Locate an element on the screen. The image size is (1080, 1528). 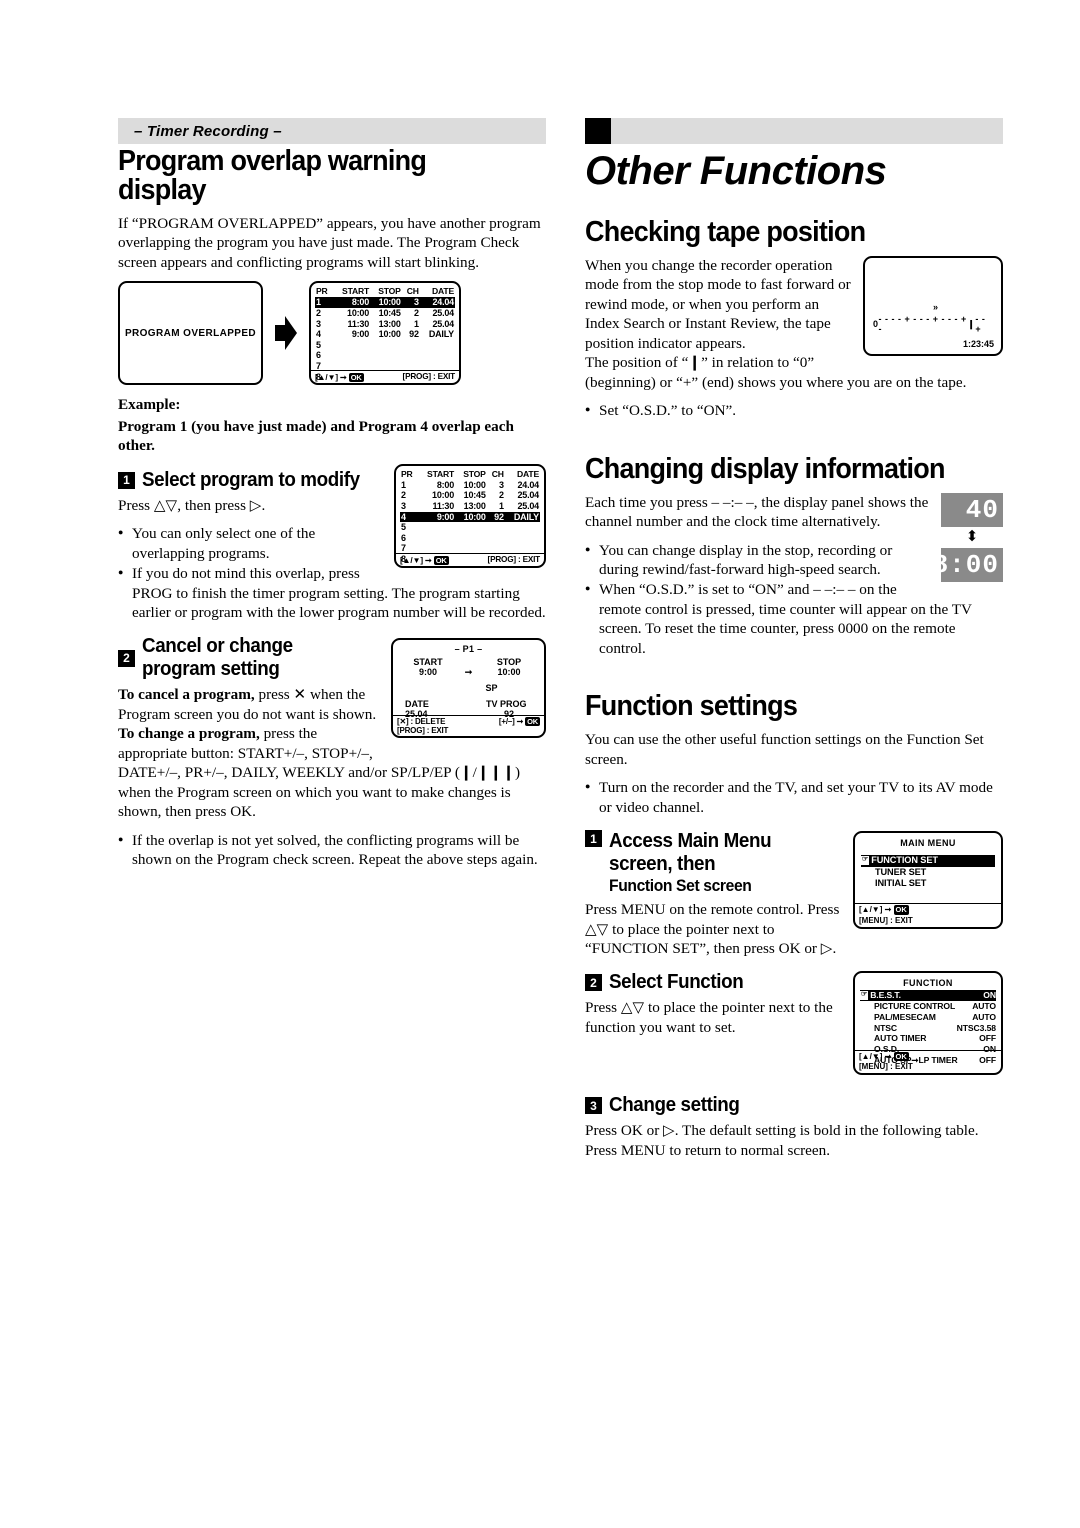
cell-ch: 1 is located at coordinates (416, 323).